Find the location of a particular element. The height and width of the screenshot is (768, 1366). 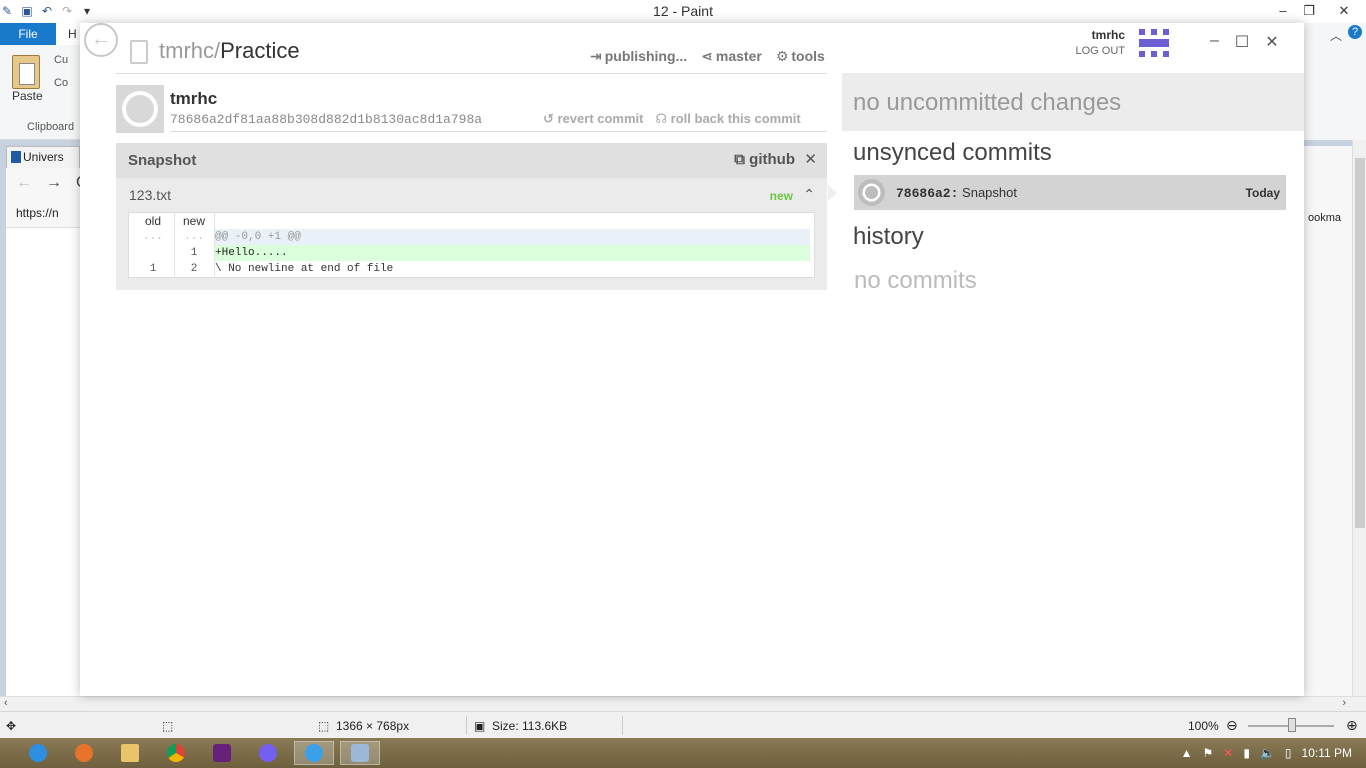

paint-title-bar: ✎ ▣ ↶ ↷ ▾ 12 - Paint – ❐ ✕ is located at coordinates (683, 11).